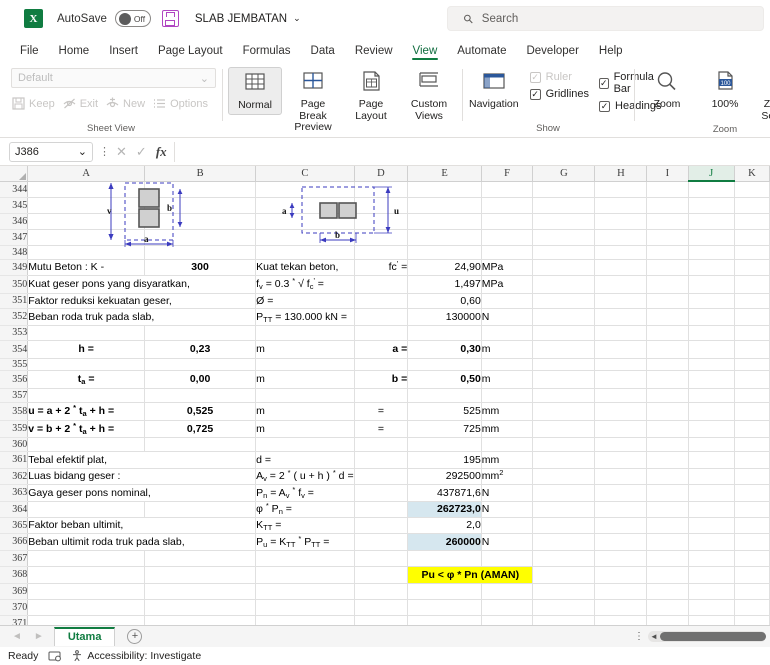 The width and height of the screenshot is (770, 665). What do you see at coordinates (200, 333) in the screenshot?
I see `cell-B353` at bounding box center [200, 333].